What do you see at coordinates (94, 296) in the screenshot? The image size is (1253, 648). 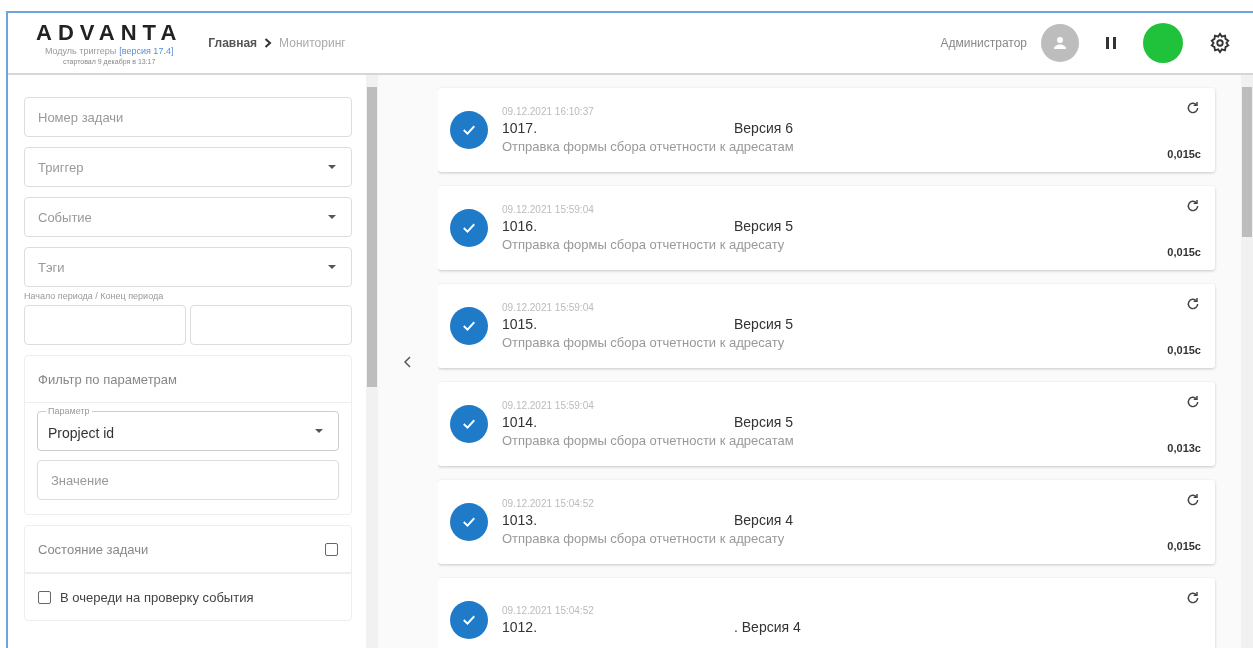 I see `period-label: Начало периода / Конец периода` at bounding box center [94, 296].